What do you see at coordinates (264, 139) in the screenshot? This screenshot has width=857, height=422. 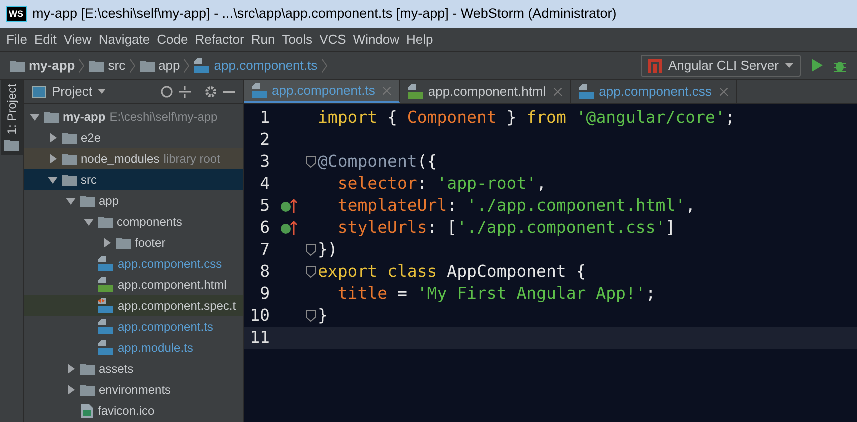 I see `line-number: 2` at bounding box center [264, 139].